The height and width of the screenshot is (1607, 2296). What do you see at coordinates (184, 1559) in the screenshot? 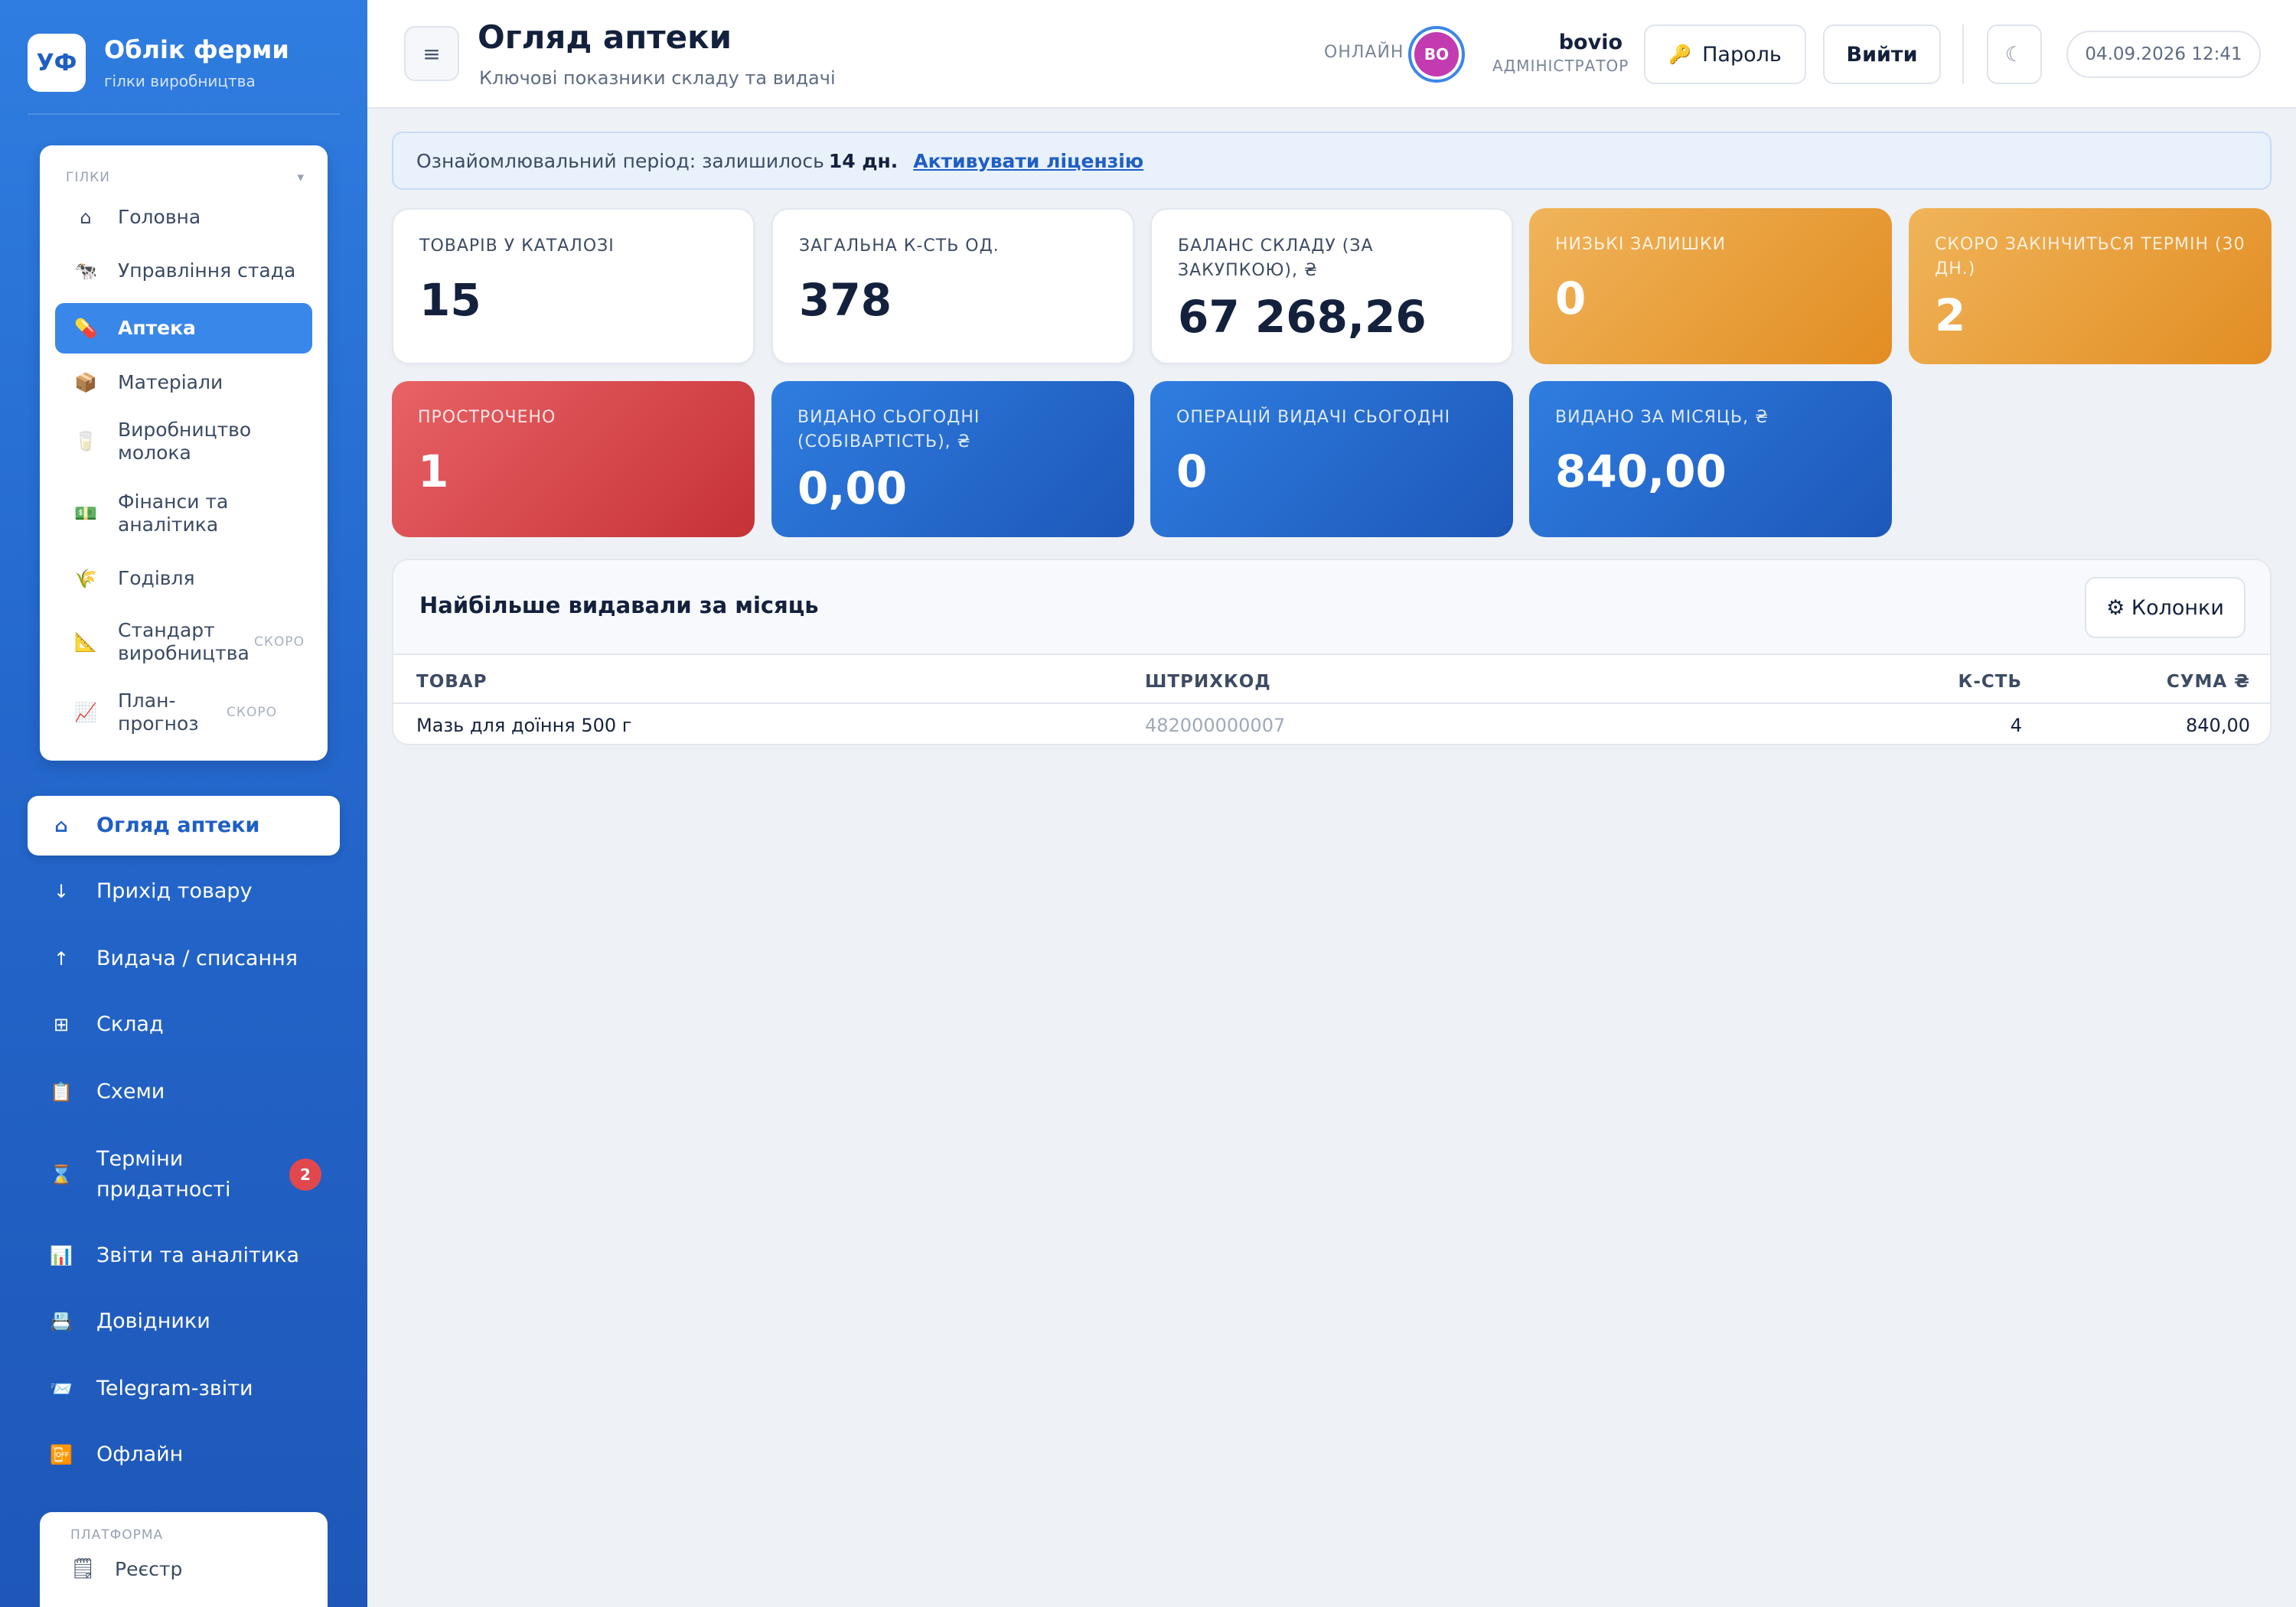
I see `platform-panel: ПЛАТФОРМА 🗒 Реєстр` at bounding box center [184, 1559].